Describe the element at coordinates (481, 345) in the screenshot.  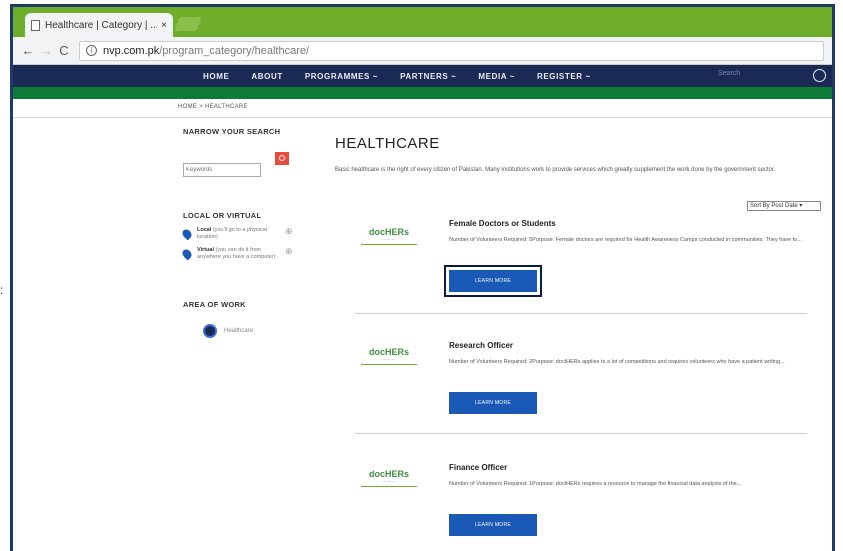
I see `job-title: Research Officer` at that location.